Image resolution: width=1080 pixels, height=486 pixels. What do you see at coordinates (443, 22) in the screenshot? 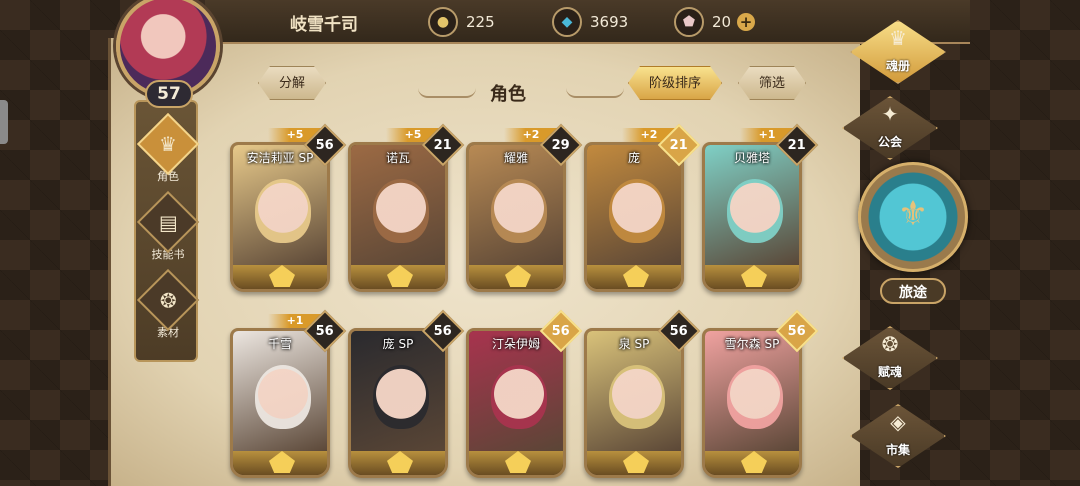
I see `gold-coin-icon: ●` at bounding box center [443, 22].